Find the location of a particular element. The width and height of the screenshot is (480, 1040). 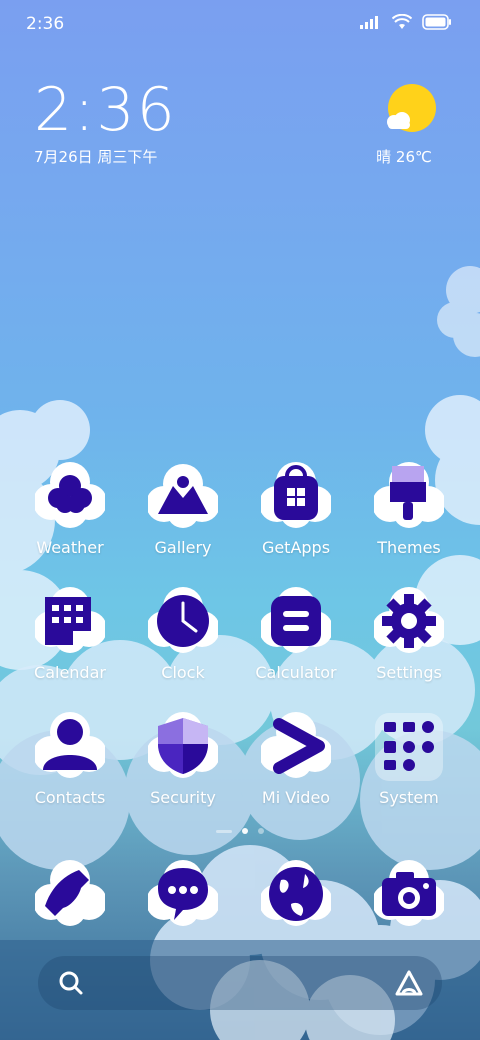

shield-icon is located at coordinates (183, 747).